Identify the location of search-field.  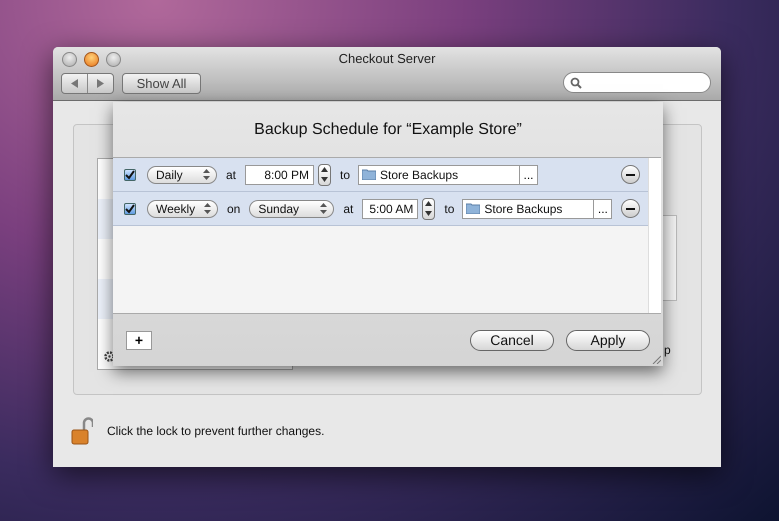
(637, 82).